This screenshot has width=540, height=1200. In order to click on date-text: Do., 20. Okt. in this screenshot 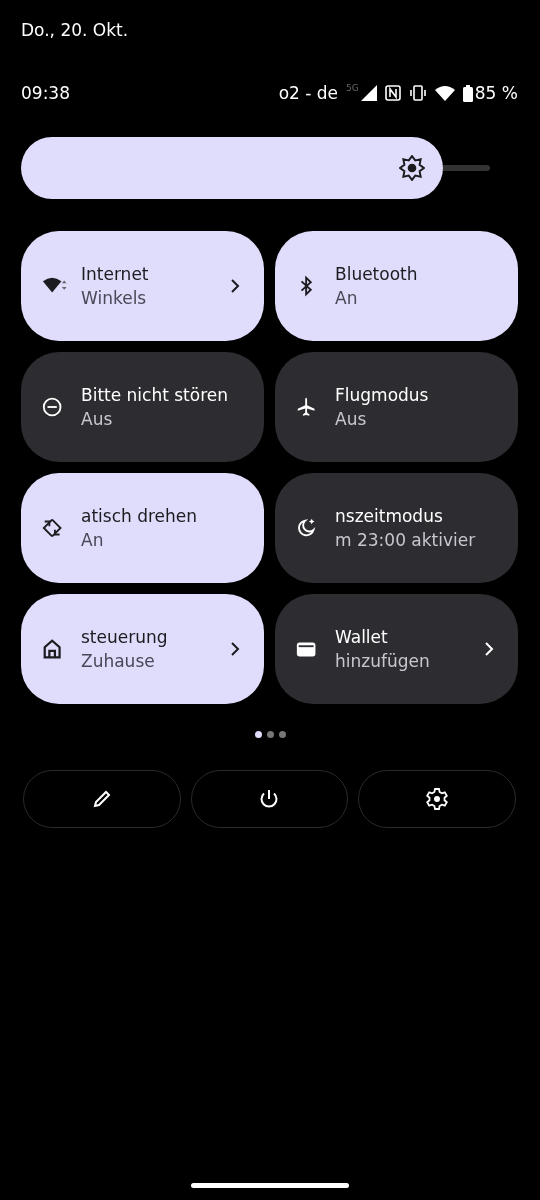, I will do `click(75, 30)`.